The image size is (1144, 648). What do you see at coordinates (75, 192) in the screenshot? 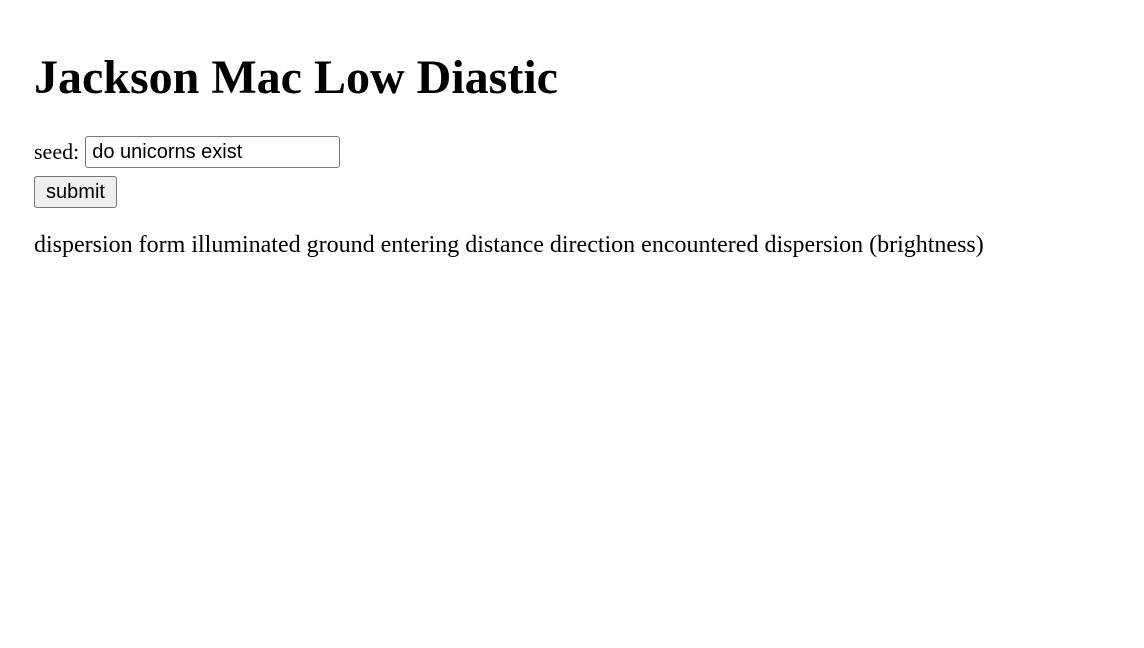
I see `submit-button: submit` at bounding box center [75, 192].